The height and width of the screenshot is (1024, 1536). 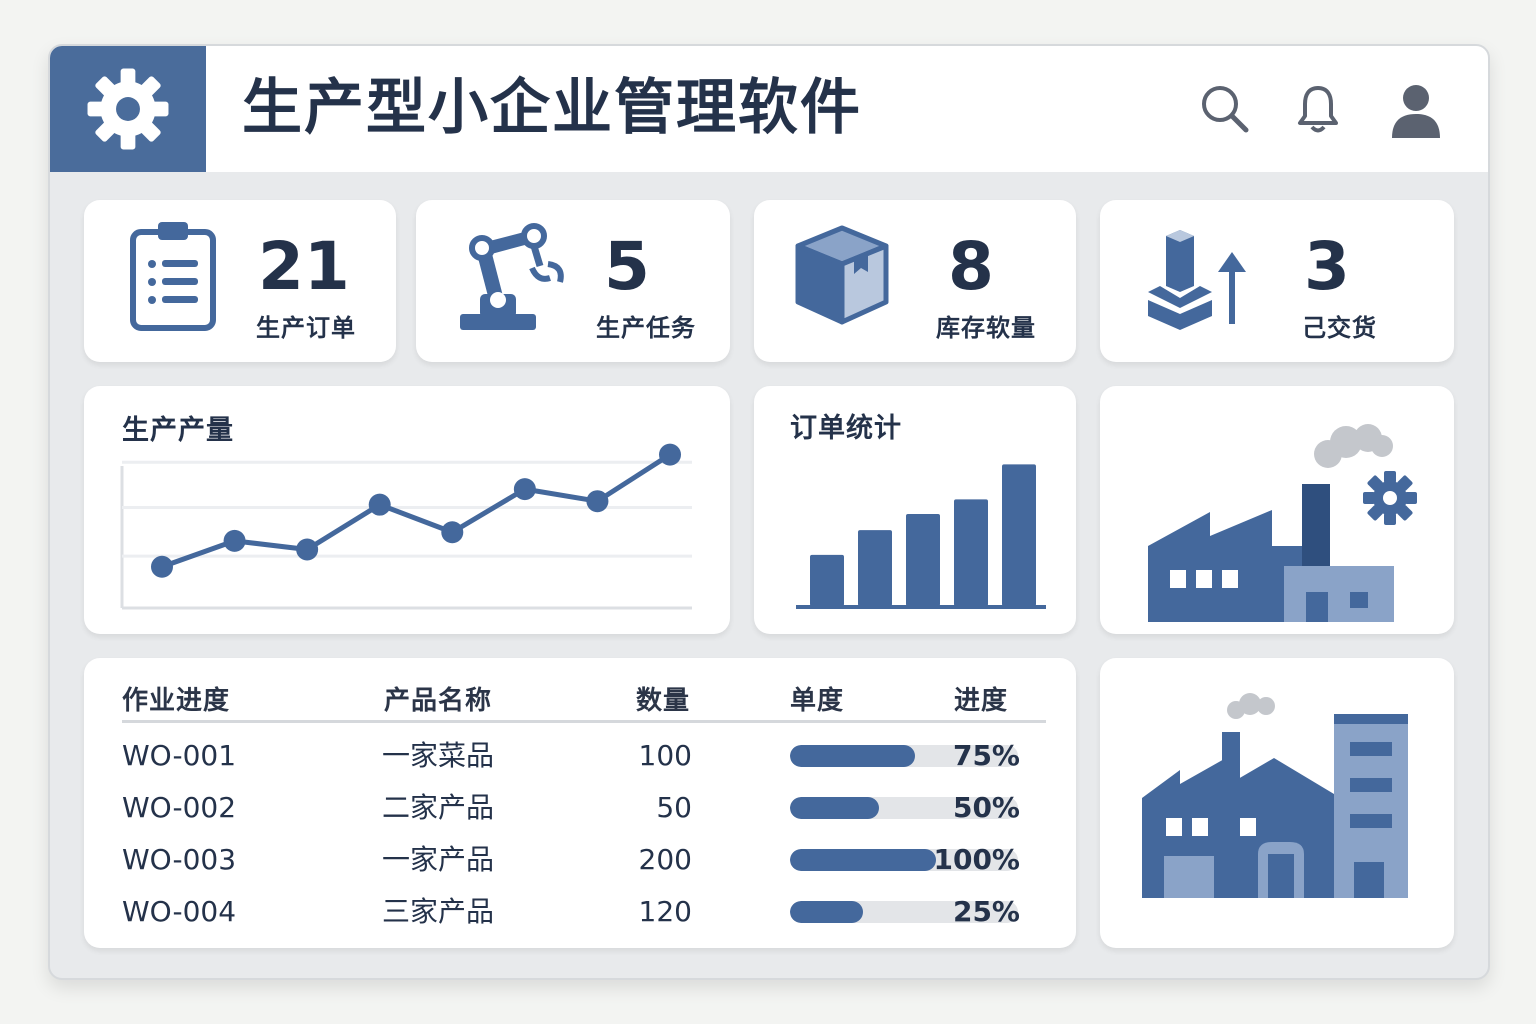 What do you see at coordinates (580, 762) in the screenshot?
I see `table-row: WO-001 一家菜品 100 75%` at bounding box center [580, 762].